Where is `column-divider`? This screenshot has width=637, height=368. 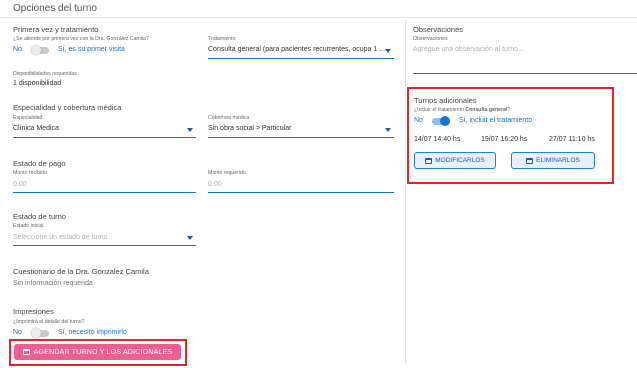 column-divider is located at coordinates (405, 192).